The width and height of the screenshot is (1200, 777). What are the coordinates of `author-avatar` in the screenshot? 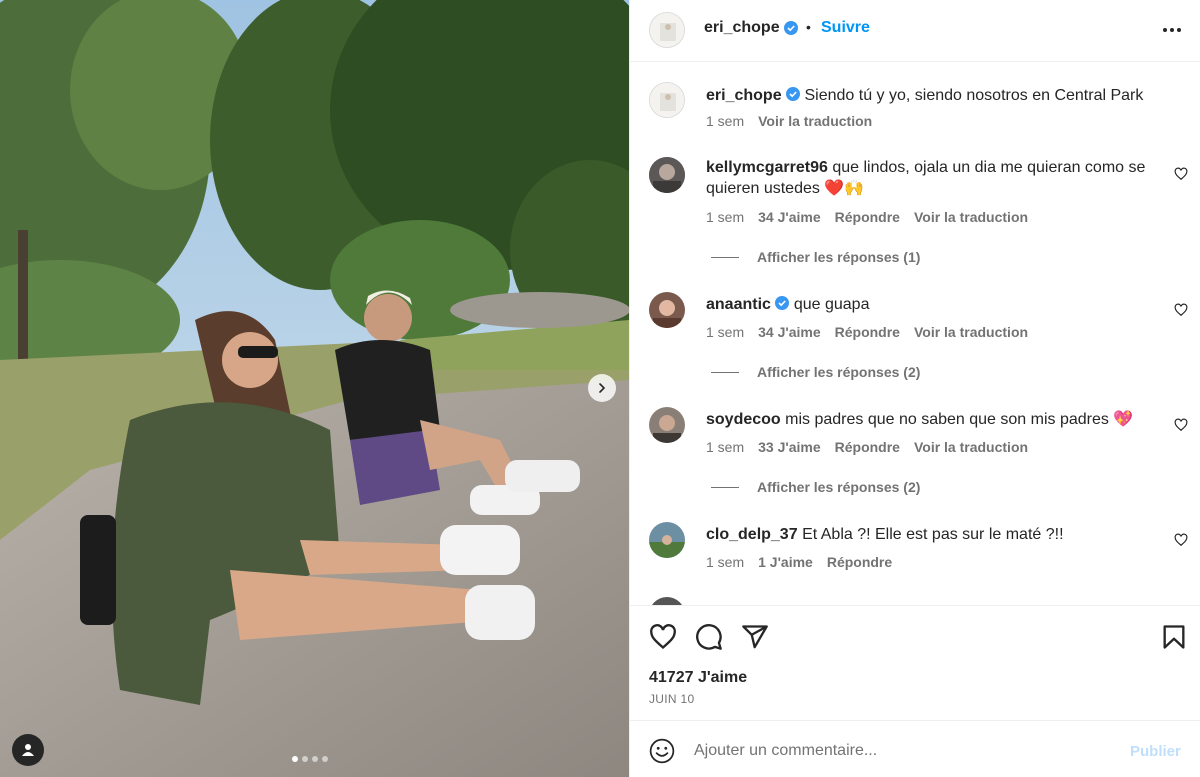 It's located at (667, 30).